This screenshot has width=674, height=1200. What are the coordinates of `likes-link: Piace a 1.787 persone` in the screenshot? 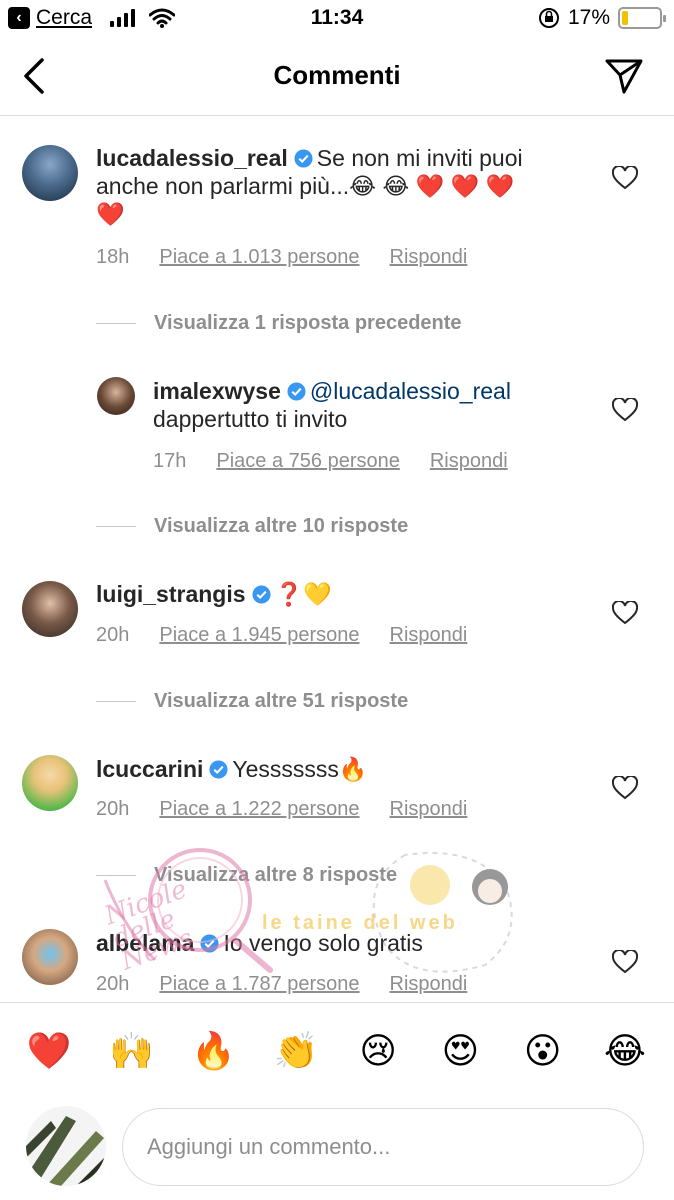 It's located at (259, 984).